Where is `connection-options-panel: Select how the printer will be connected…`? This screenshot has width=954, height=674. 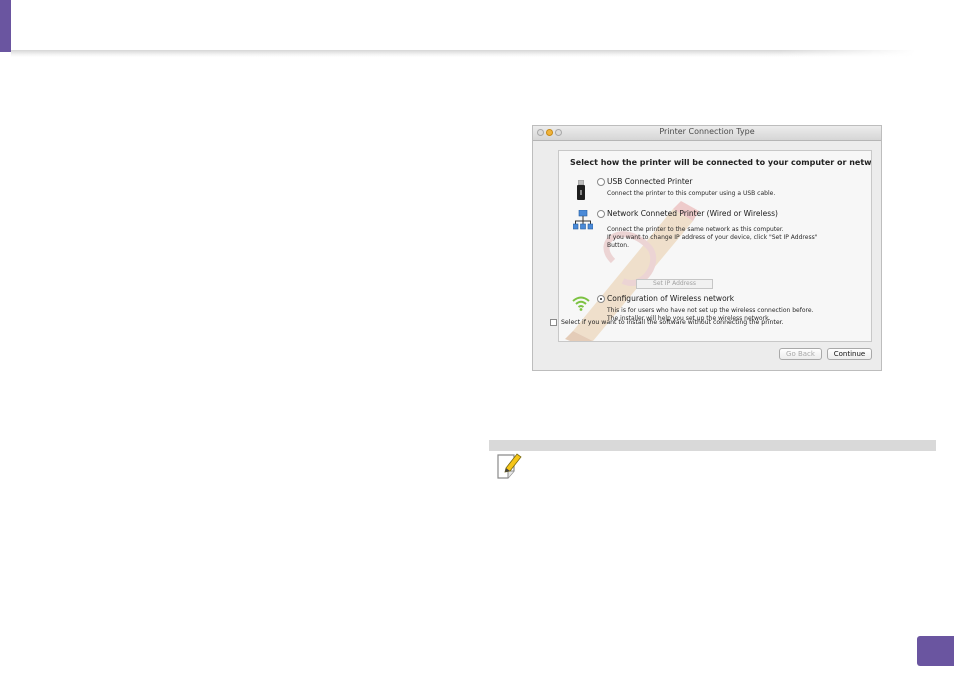
connection-options-panel: Select how the printer will be connected… is located at coordinates (715, 246).